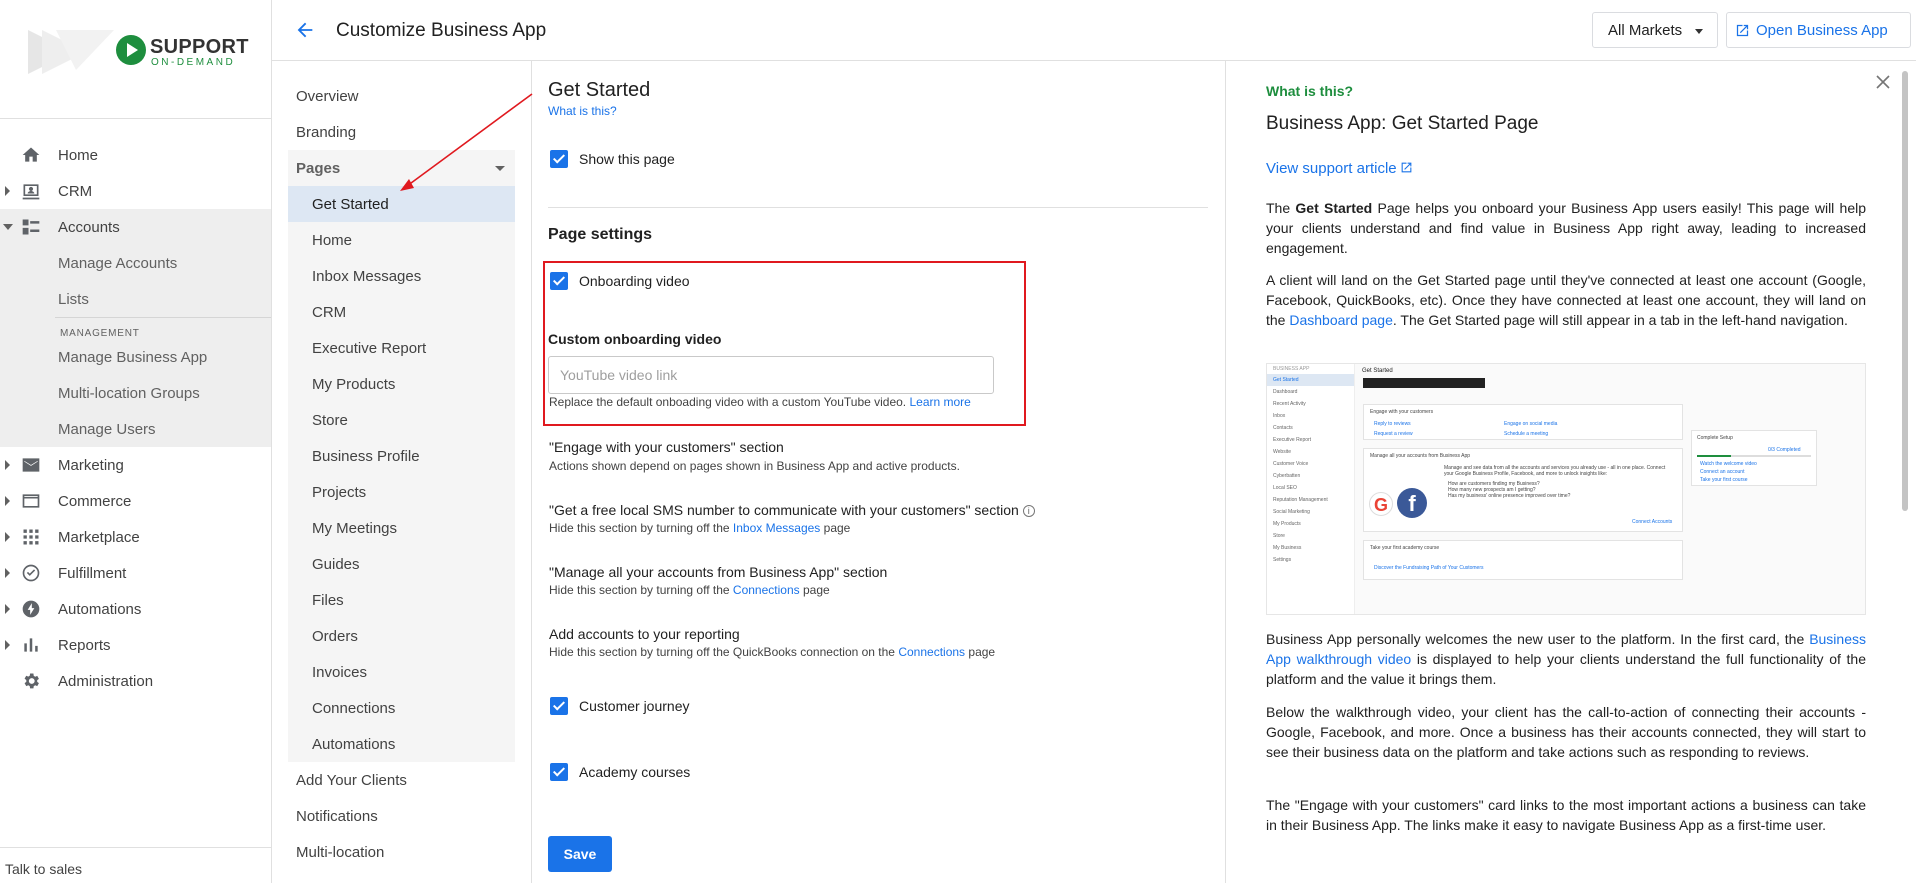 The width and height of the screenshot is (1916, 883). What do you see at coordinates (135, 263) in the screenshot?
I see `nav-manage-accounts: Manage Accounts` at bounding box center [135, 263].